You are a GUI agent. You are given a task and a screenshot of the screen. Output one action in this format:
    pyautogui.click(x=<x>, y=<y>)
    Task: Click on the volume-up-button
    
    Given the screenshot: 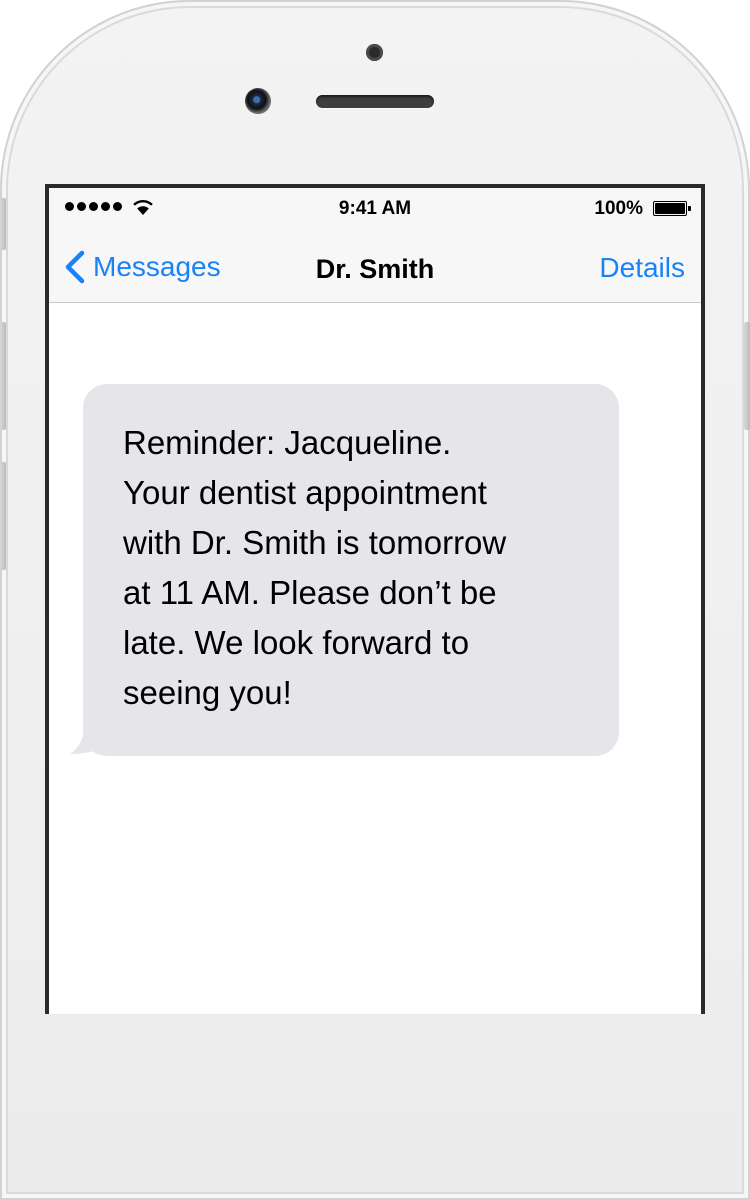 What is the action you would take?
    pyautogui.click(x=3, y=376)
    